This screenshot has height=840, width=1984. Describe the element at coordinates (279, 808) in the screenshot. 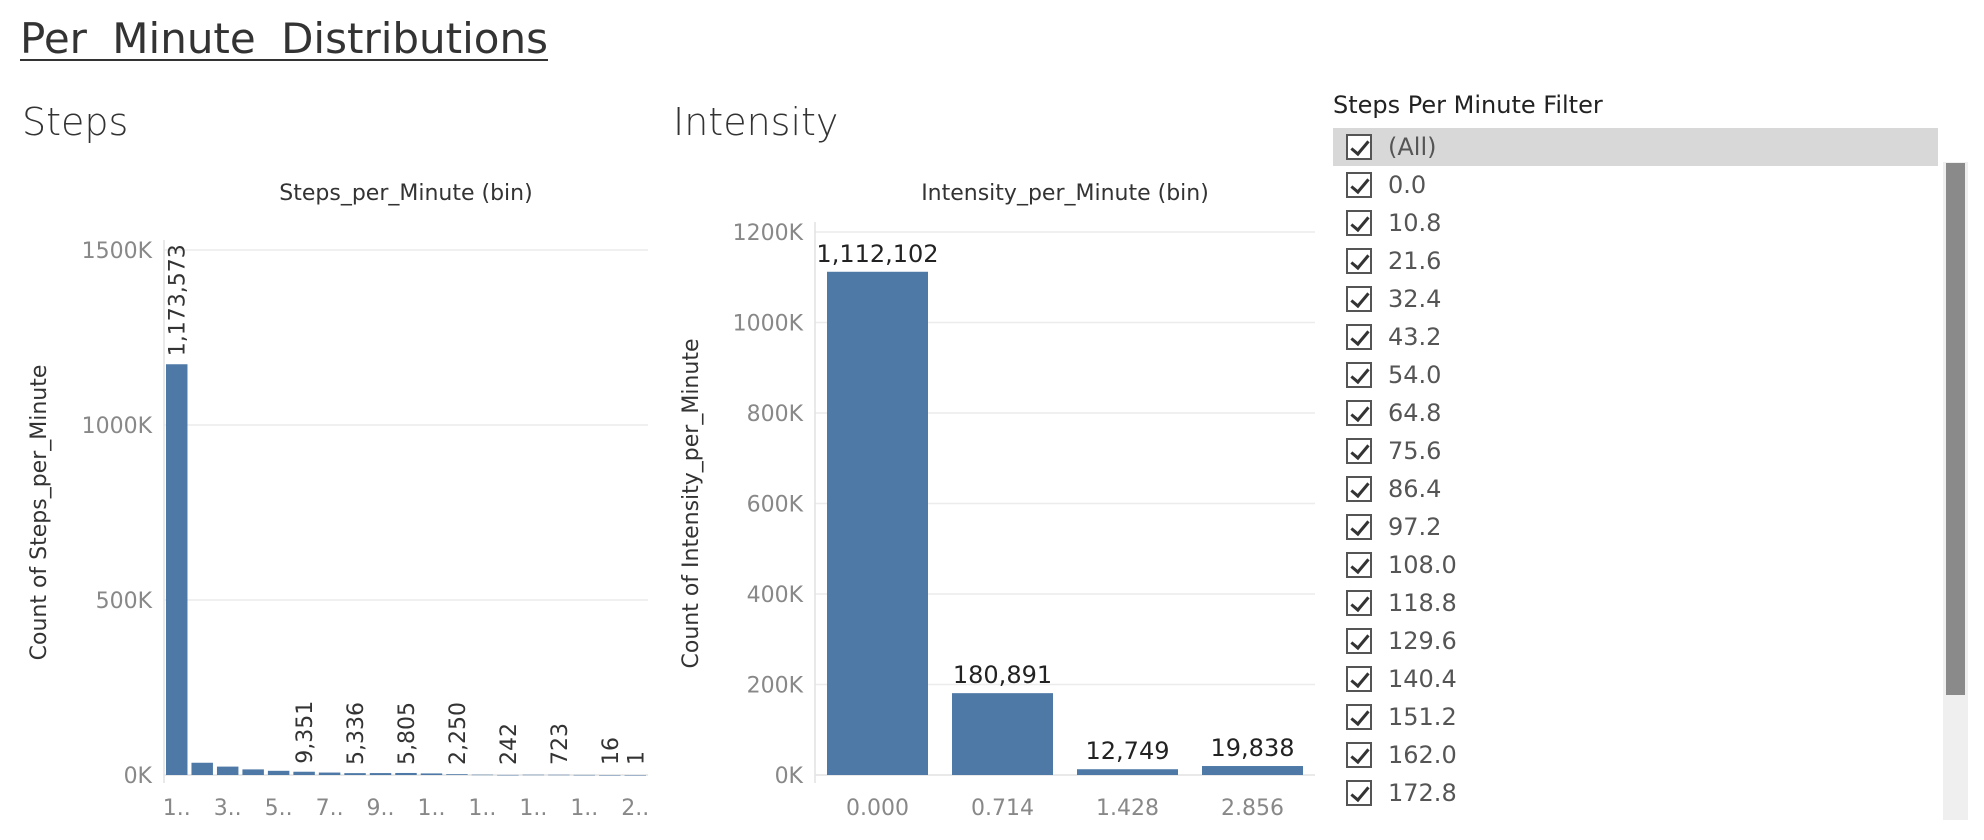

I see `x-tick-label: 5..` at that location.